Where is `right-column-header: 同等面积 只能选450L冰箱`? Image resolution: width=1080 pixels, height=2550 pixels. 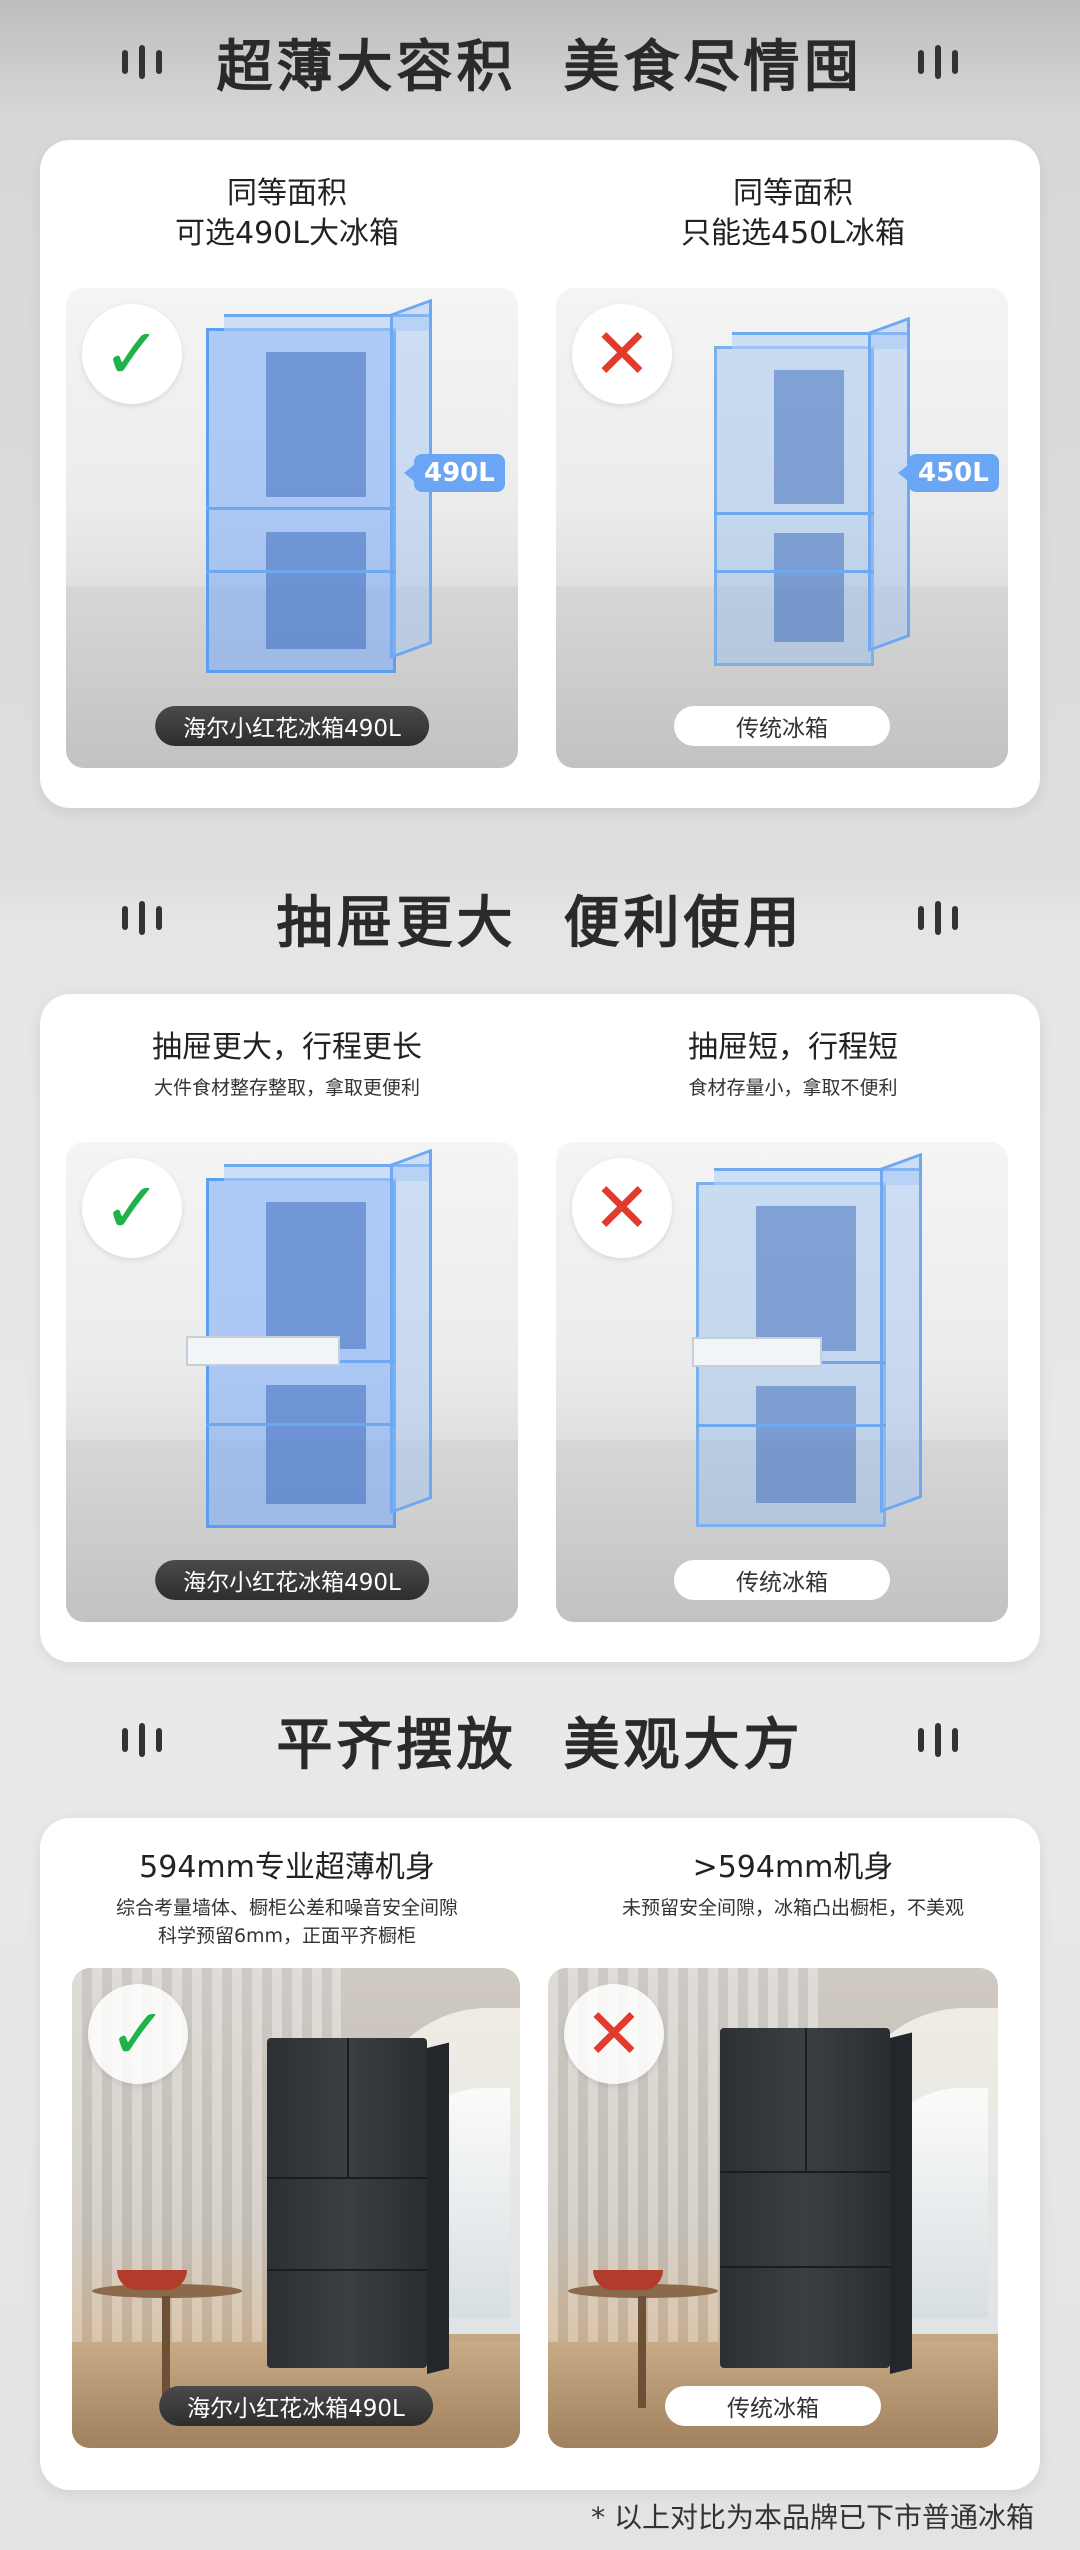
right-column-header: 同等面积 只能选450L冰箱 is located at coordinates (793, 214).